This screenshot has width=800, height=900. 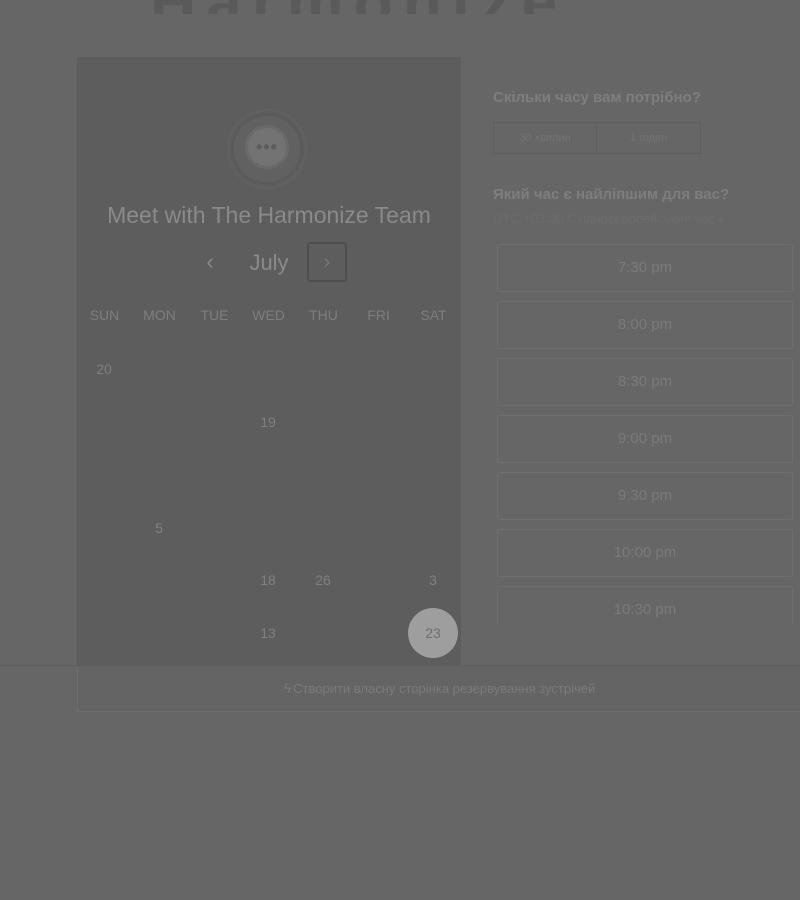 What do you see at coordinates (611, 194) in the screenshot?
I see `time-title: Який час є найліпшим для вас?` at bounding box center [611, 194].